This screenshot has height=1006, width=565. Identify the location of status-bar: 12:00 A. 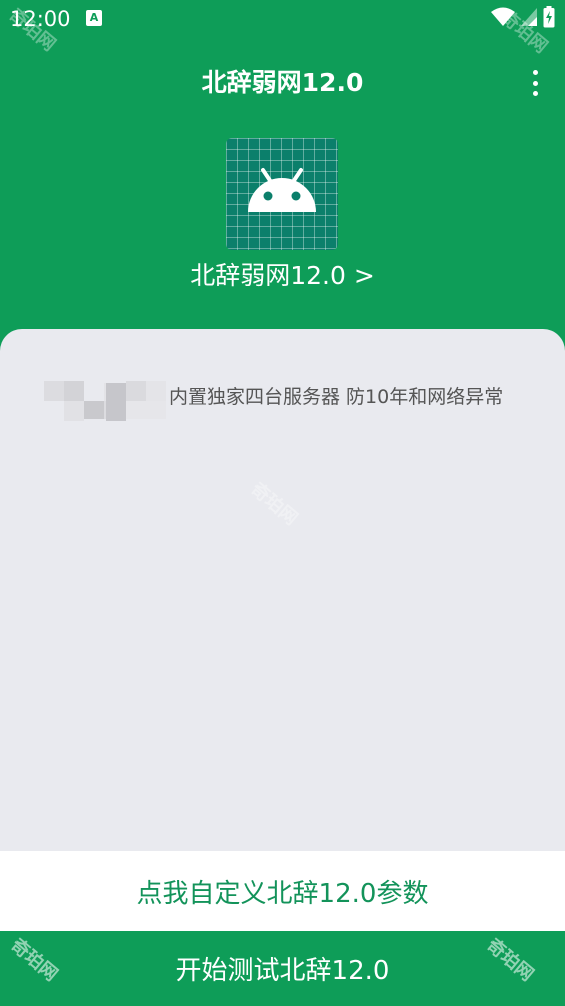
(282, 19).